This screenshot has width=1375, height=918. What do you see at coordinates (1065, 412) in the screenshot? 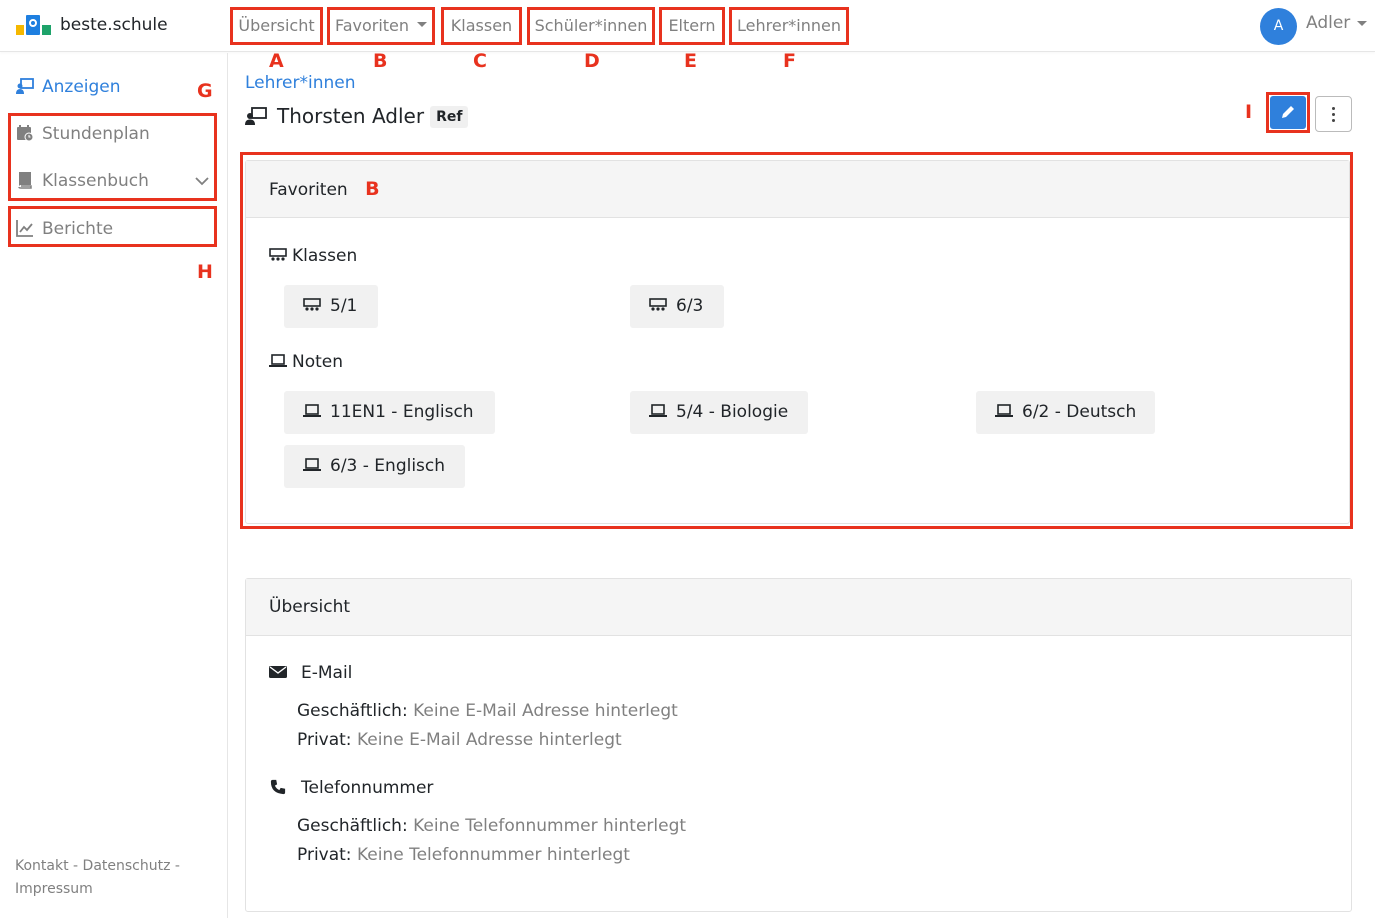
I see `favorite-grade-6-2-deutsch: 6/2 - Deutsch` at bounding box center [1065, 412].